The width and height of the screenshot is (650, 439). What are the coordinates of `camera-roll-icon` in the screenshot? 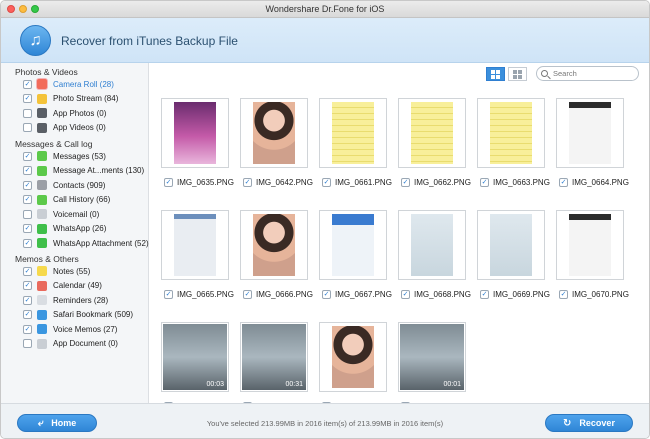 It's located at (42, 84).